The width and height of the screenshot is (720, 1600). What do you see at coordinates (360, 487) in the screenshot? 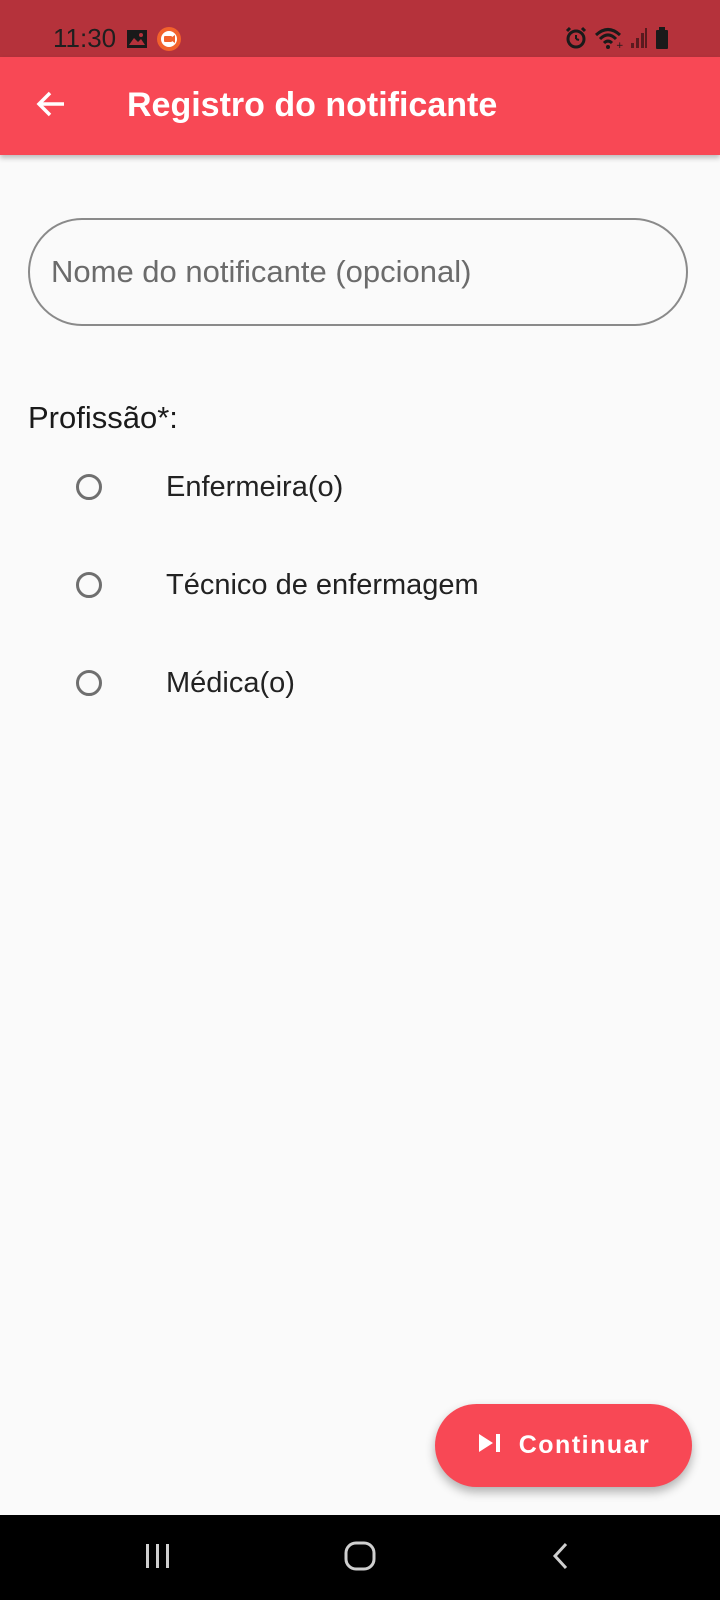
I see `radio-option-enfermeira: Enfermeira(o)` at bounding box center [360, 487].